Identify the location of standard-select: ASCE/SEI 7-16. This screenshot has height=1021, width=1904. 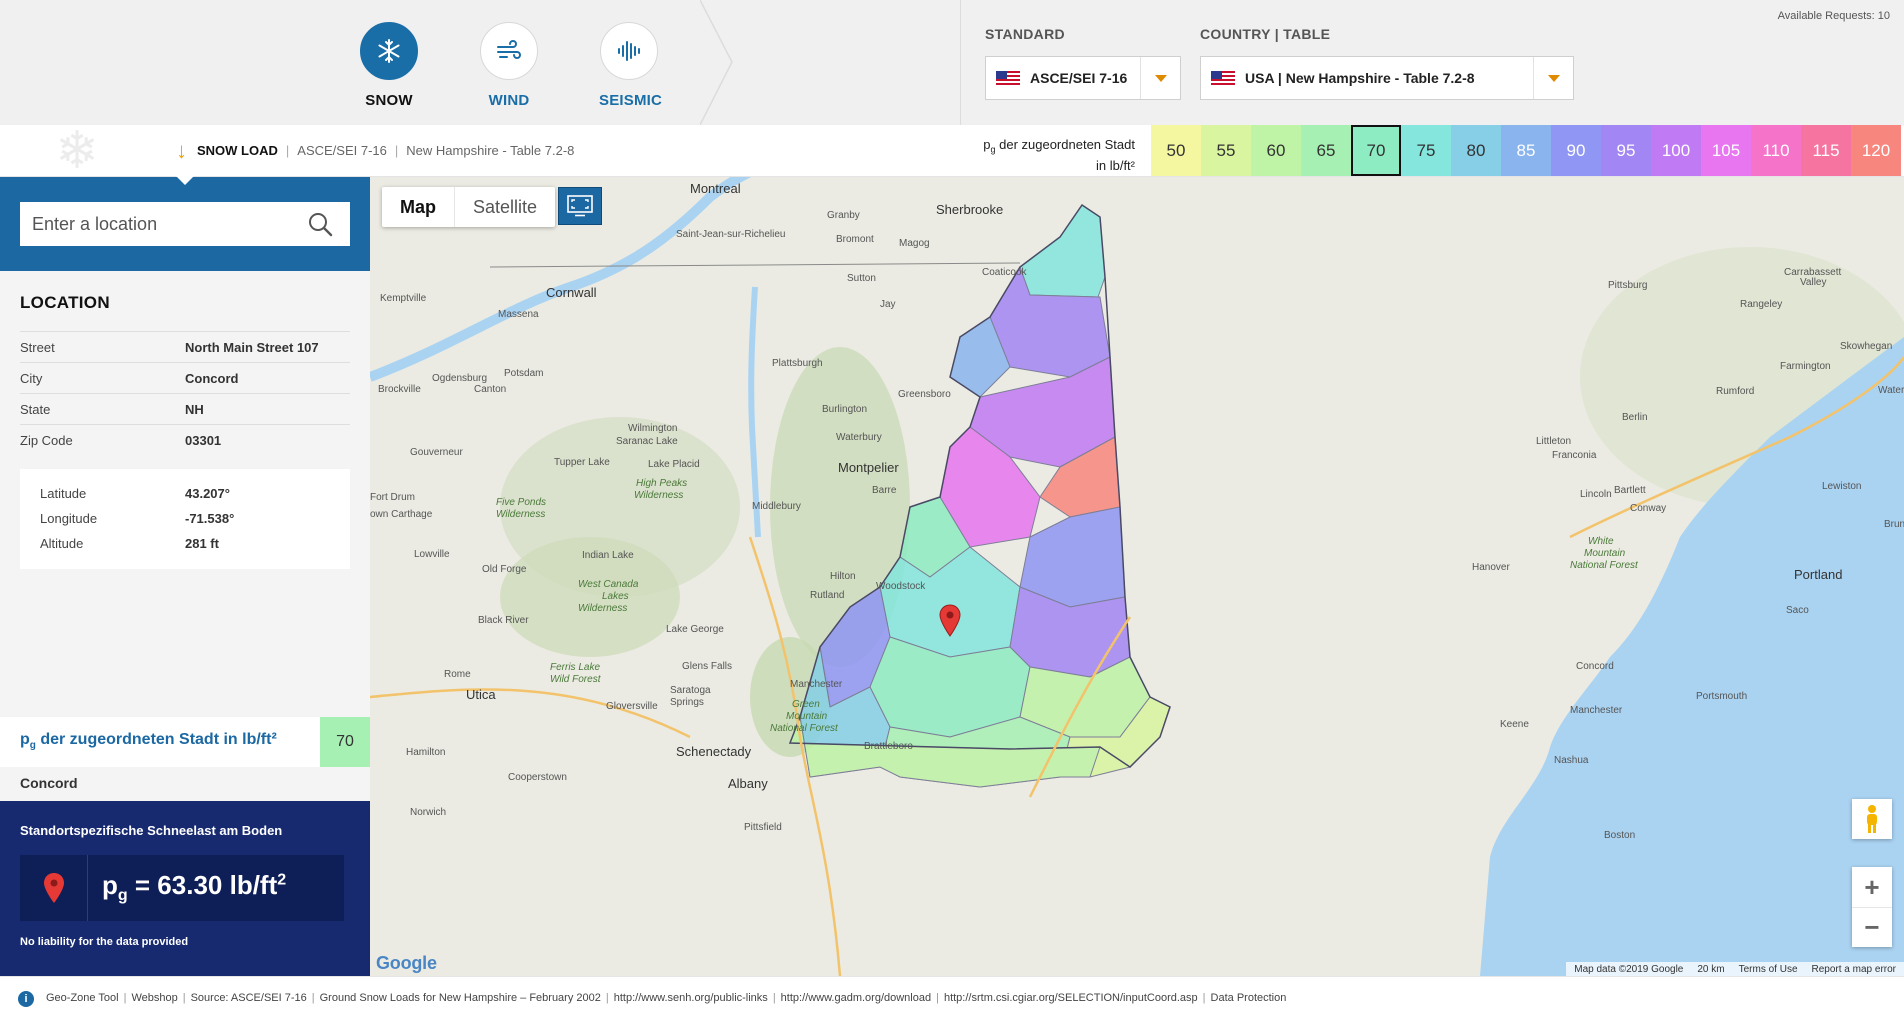
(1083, 78).